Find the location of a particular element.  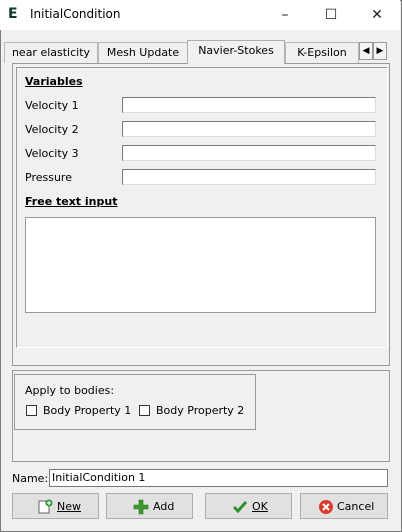

pressure-label: Pressure is located at coordinates (48, 177).